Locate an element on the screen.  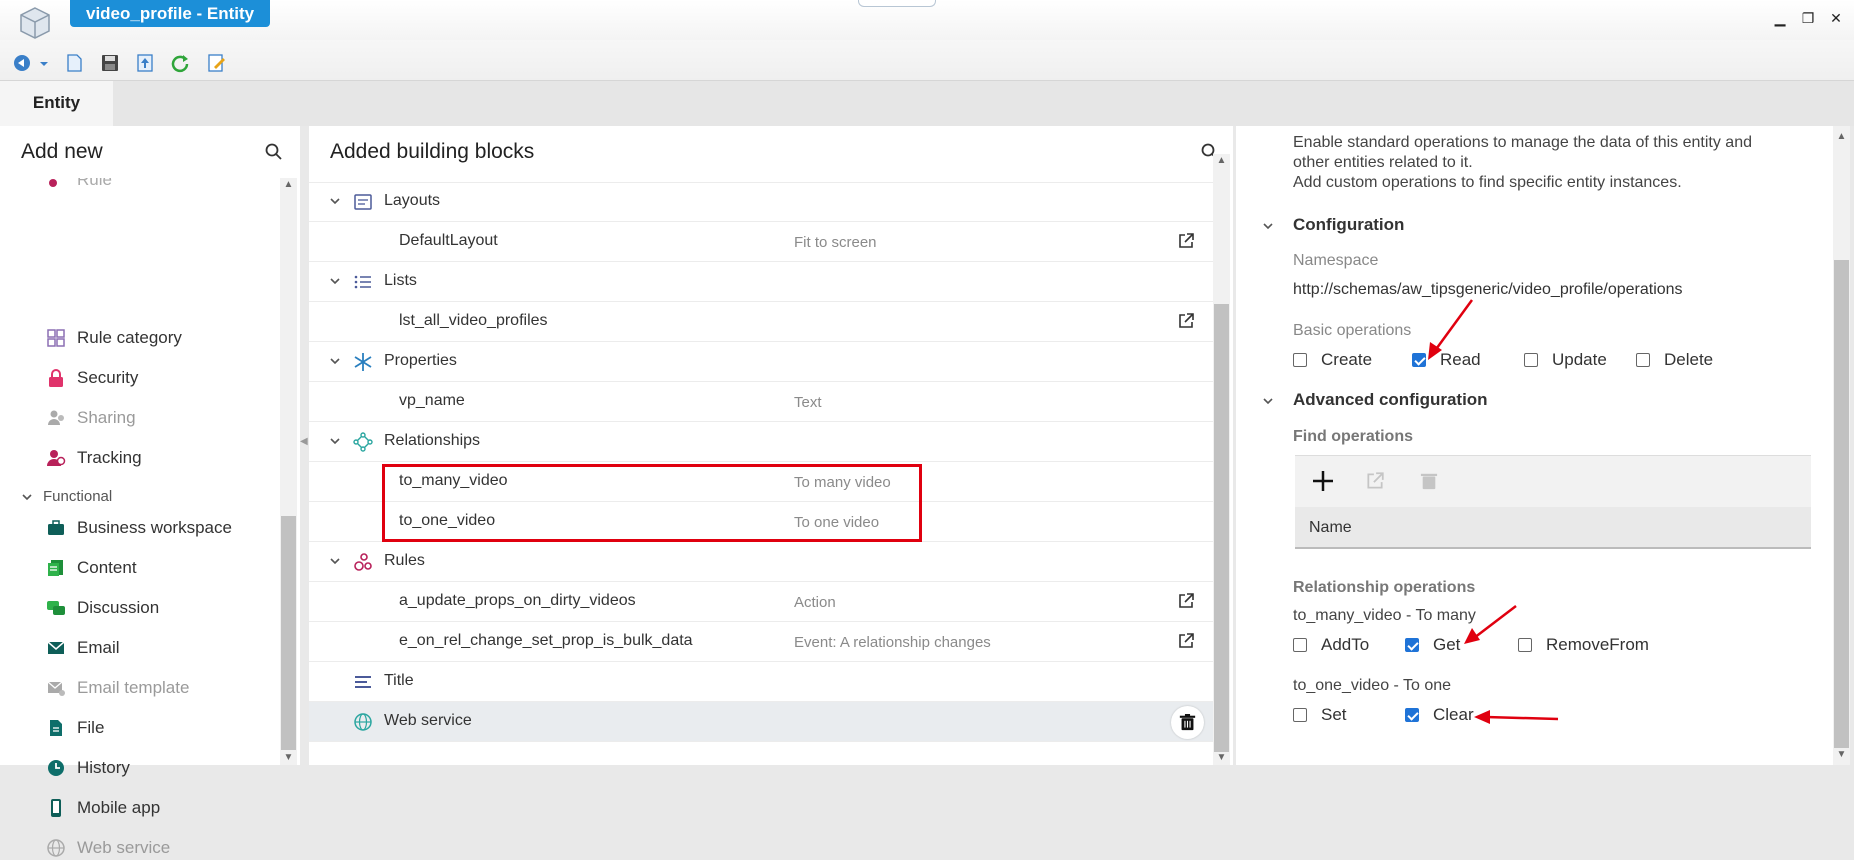
left-item-discussion: Discussion is located at coordinates (102, 608).